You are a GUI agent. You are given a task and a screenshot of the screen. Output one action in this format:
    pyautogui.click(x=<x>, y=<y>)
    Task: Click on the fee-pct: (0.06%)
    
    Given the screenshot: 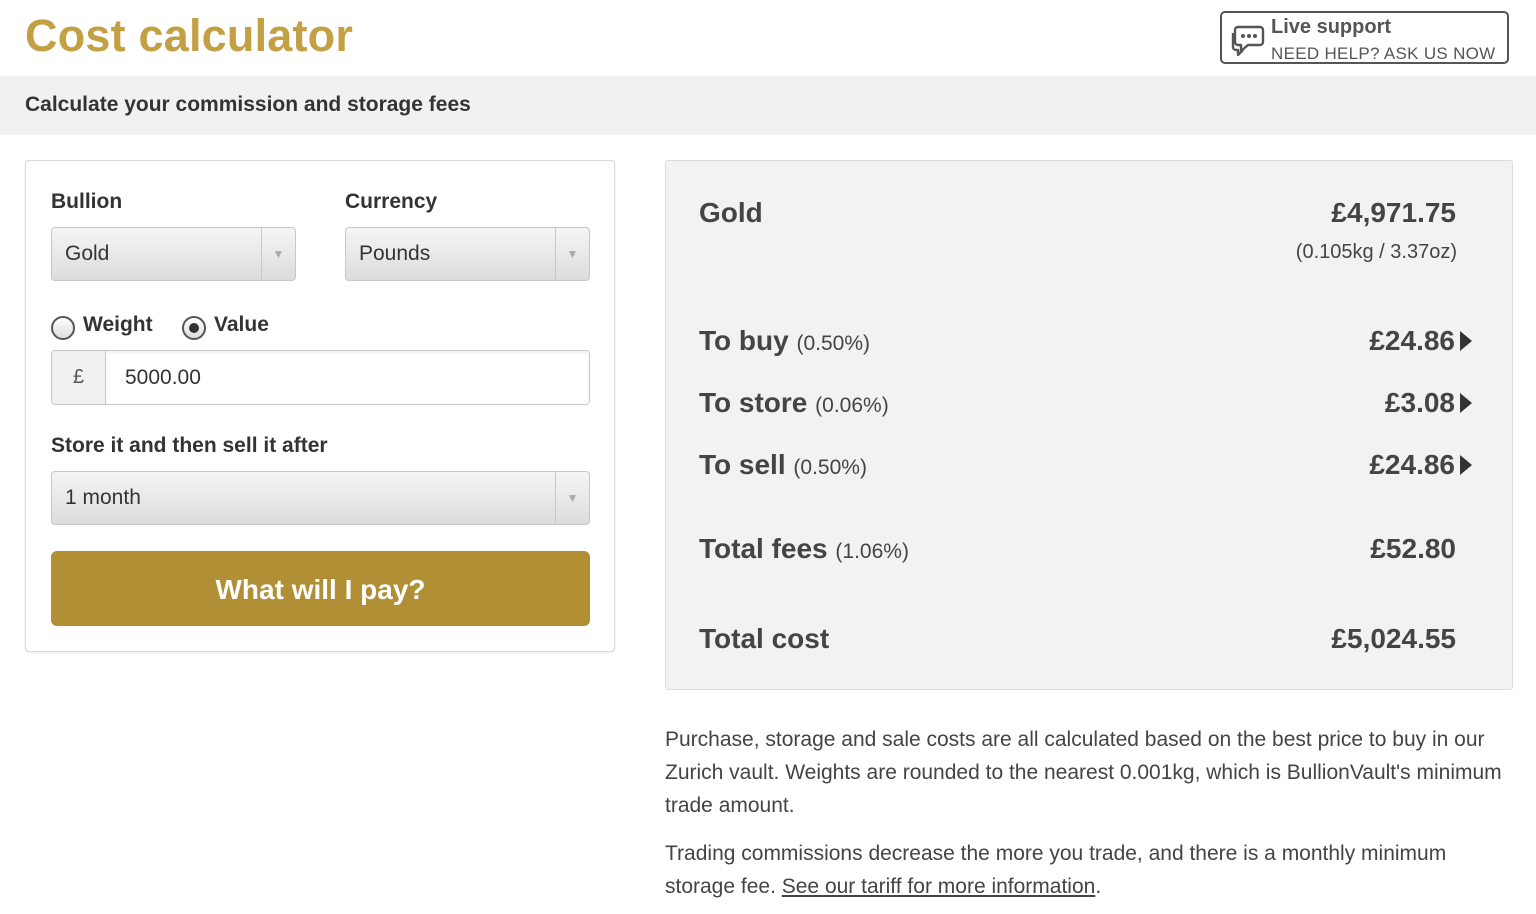 What is the action you would take?
    pyautogui.click(x=852, y=405)
    